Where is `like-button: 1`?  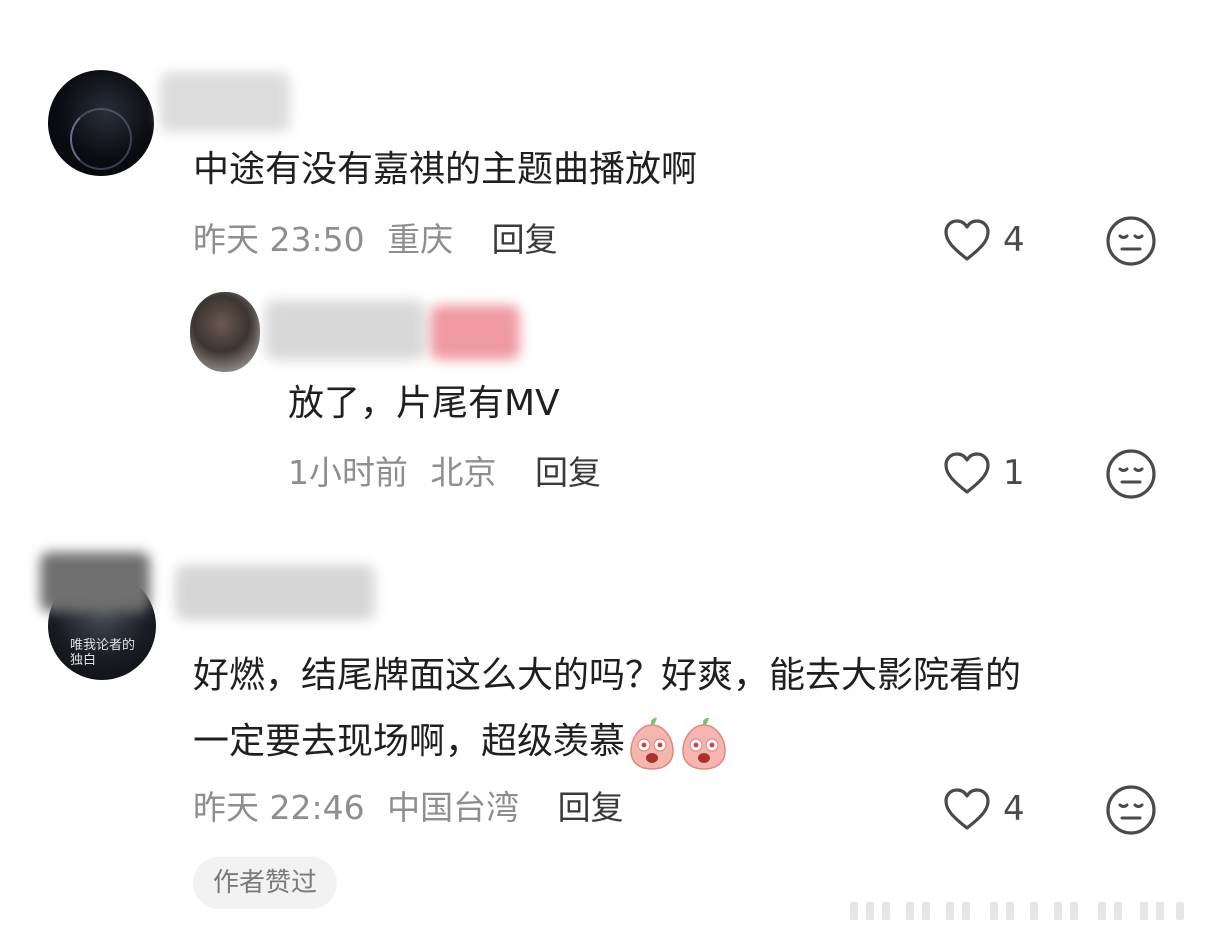
like-button: 1 is located at coordinates (984, 473).